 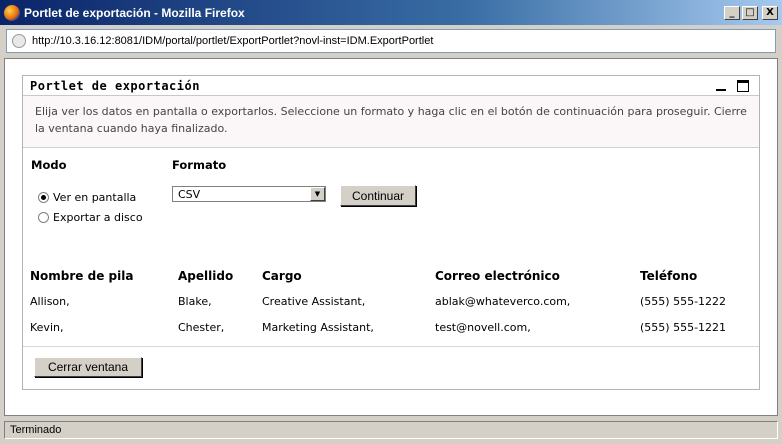 I want to click on radio-screen, so click(x=43, y=197).